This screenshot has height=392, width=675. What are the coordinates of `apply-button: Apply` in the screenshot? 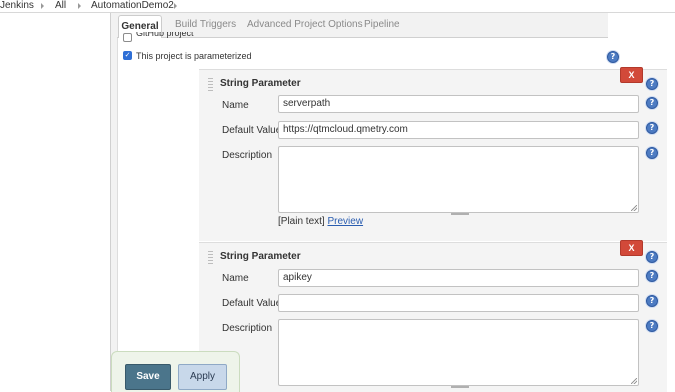 It's located at (202, 377).